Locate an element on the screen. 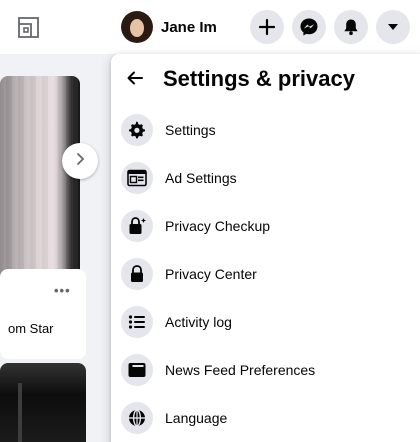  next-story-button is located at coordinates (80, 161).